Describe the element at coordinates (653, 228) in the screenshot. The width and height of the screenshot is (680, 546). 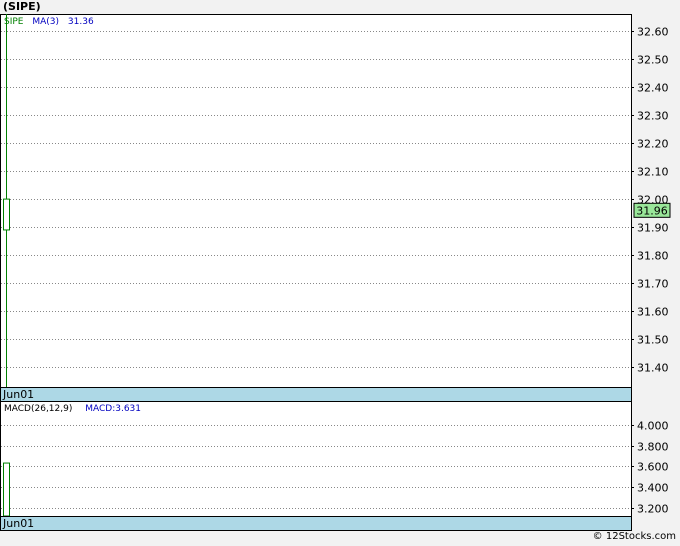
I see `y-tick-label: 31.90` at that location.